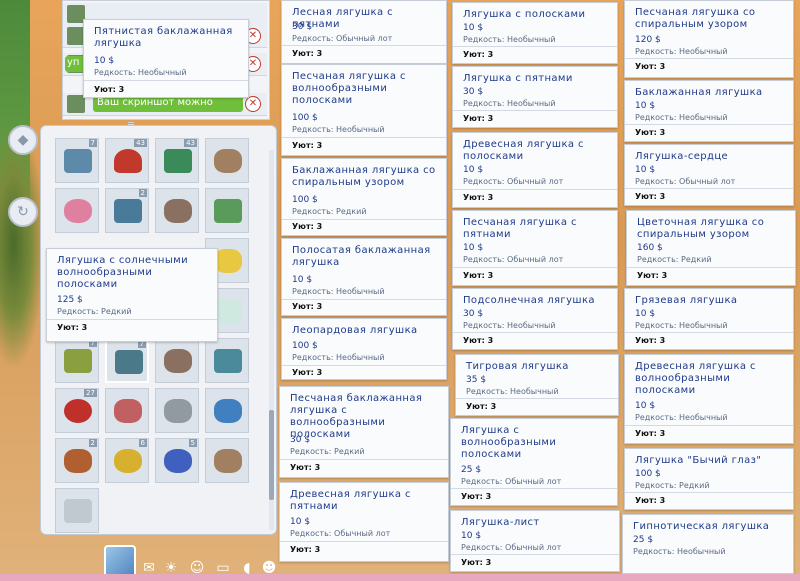 The height and width of the screenshot is (581, 800). I want to click on item-name: Лягушка с волнообразными полосками, so click(509, 442).